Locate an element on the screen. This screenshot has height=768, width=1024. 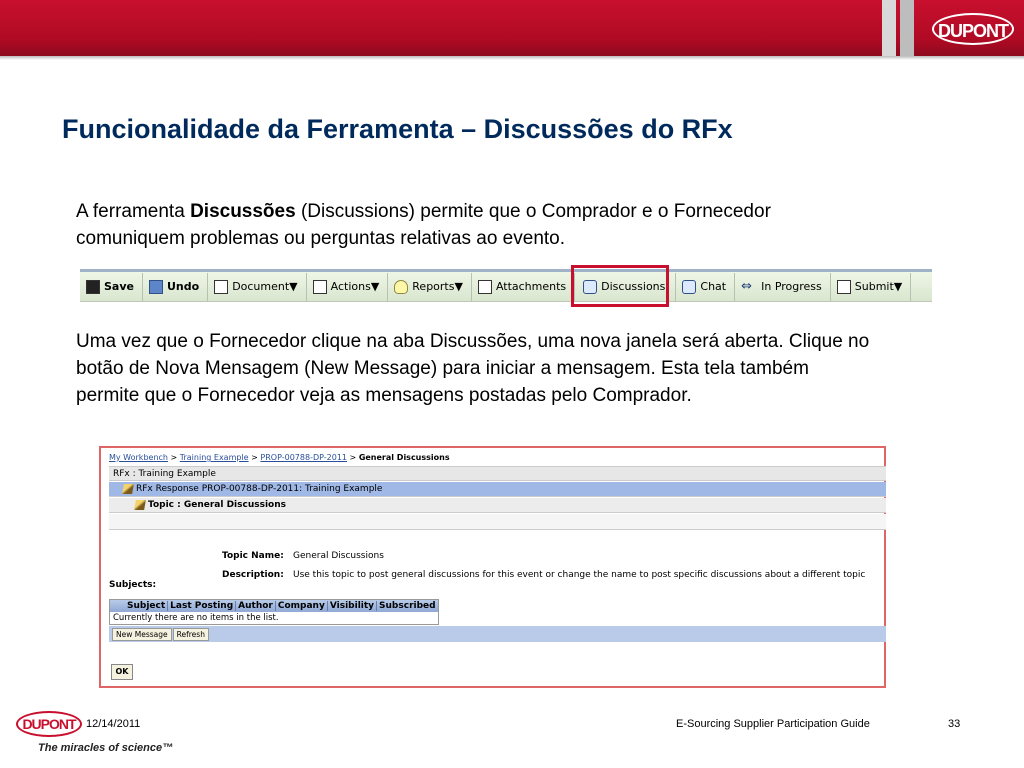
document-menu-button: Document▼ is located at coordinates (257, 286).